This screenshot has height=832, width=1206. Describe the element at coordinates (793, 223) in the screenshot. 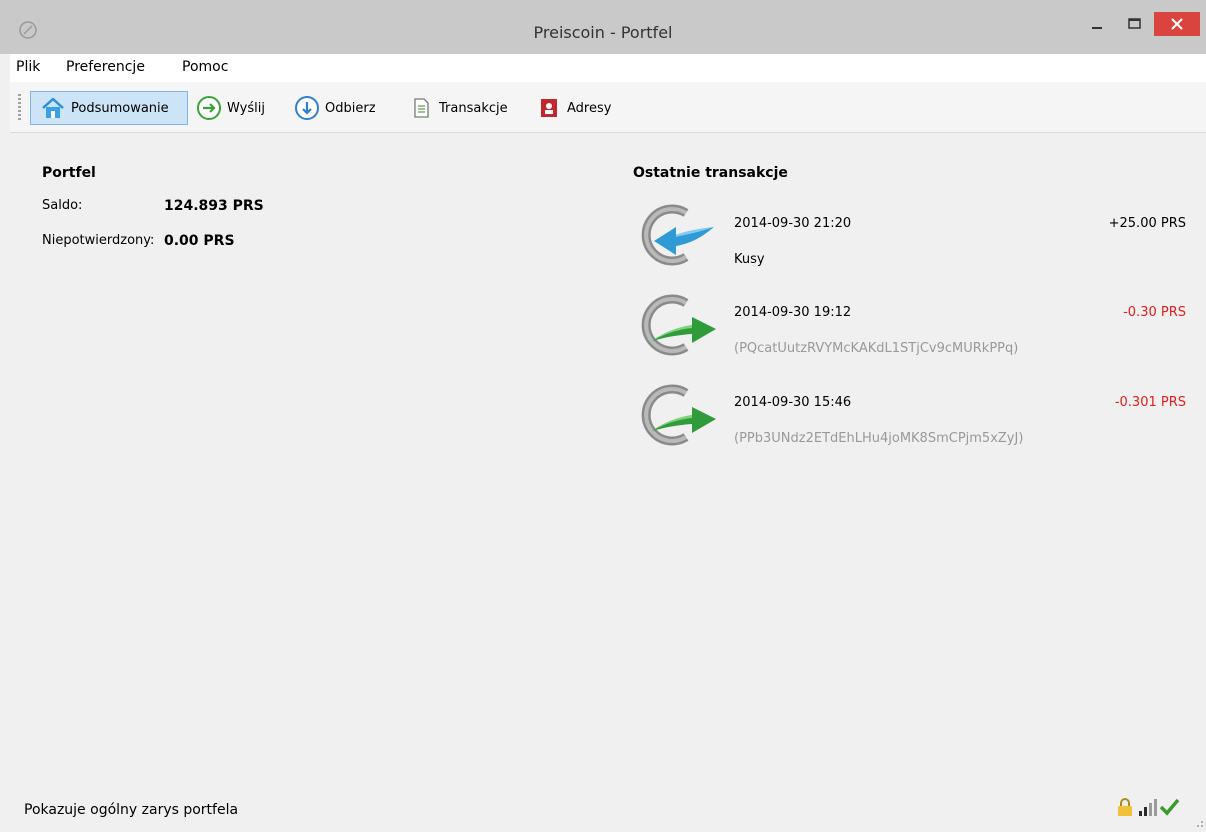

I see `transaction-date: 2014-09-30 21:20` at that location.